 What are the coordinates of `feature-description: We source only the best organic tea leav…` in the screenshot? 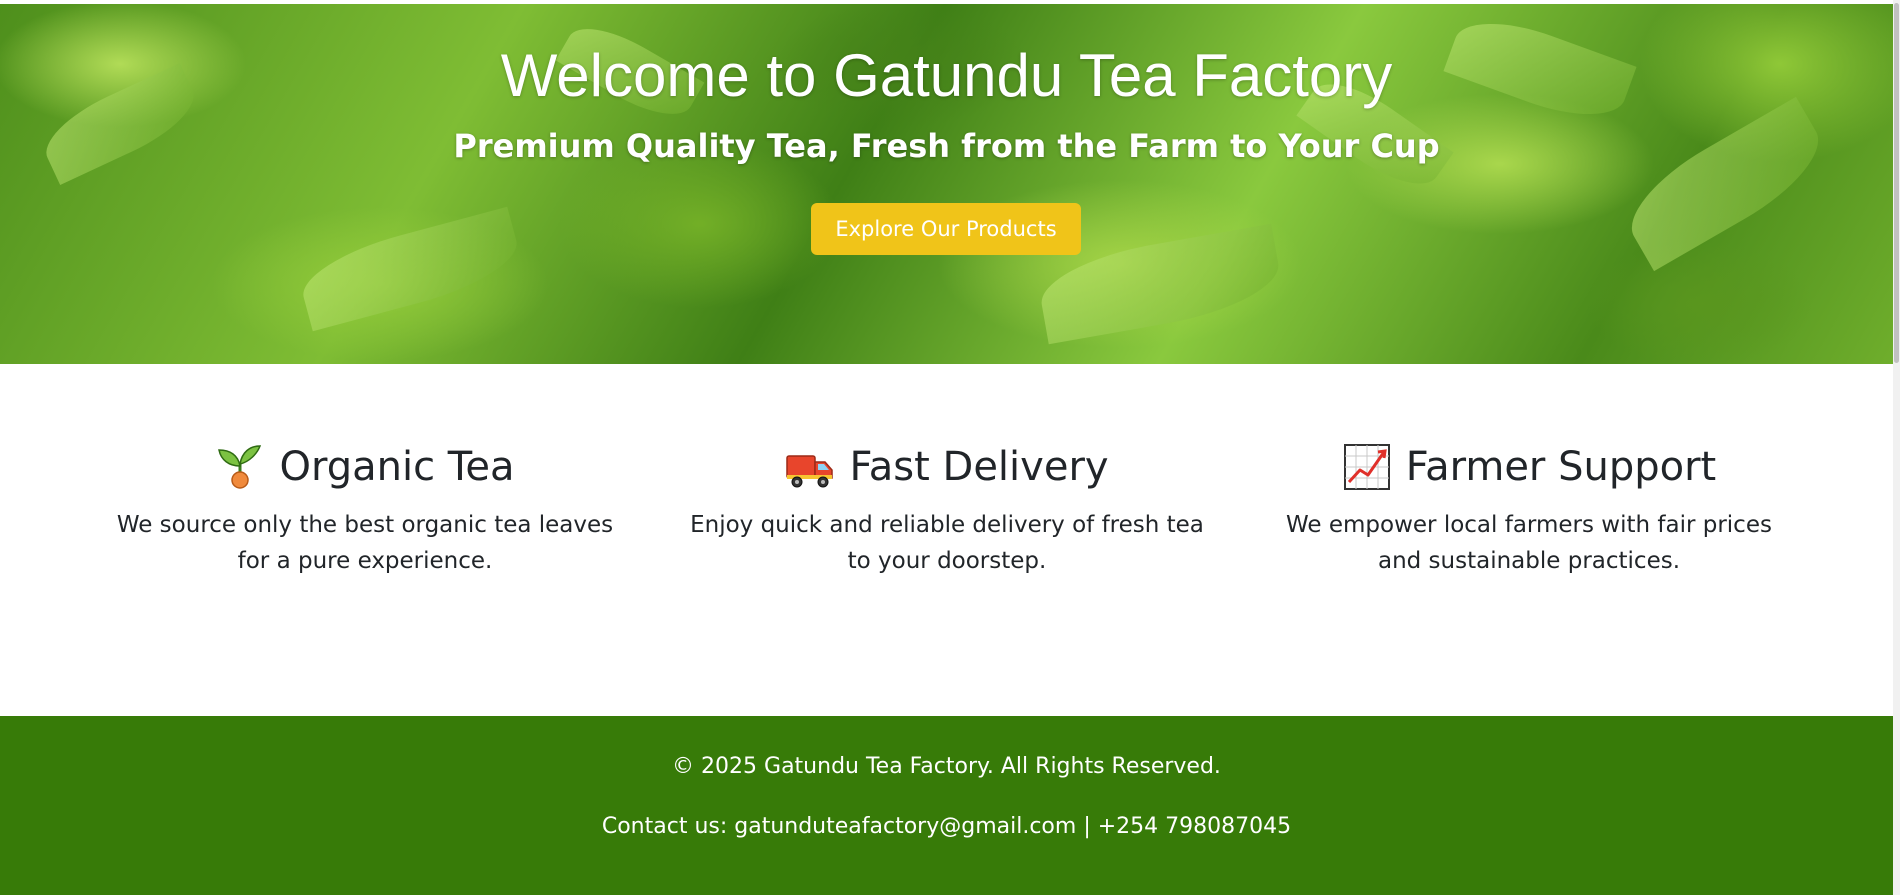 It's located at (365, 543).